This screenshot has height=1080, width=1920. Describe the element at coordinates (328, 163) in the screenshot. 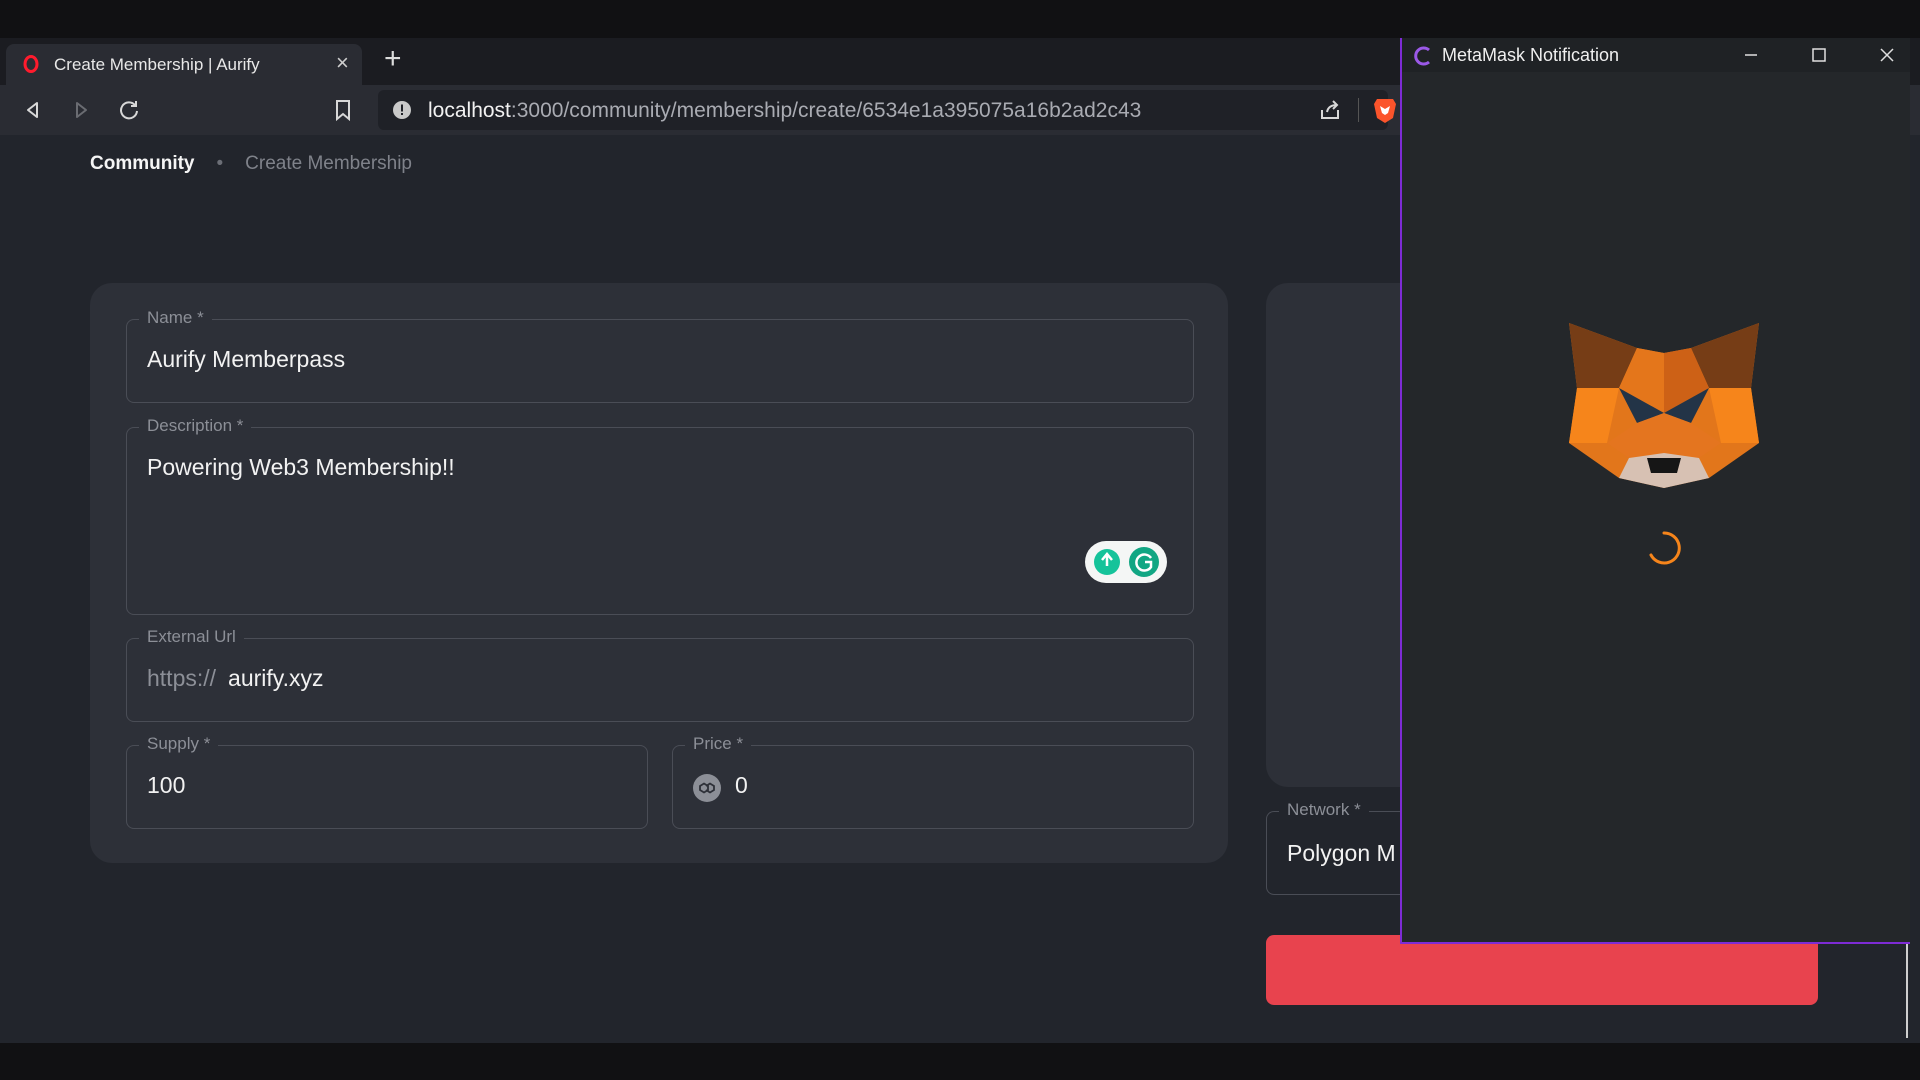

I see `breadcrumb-current: Create Membership` at that location.